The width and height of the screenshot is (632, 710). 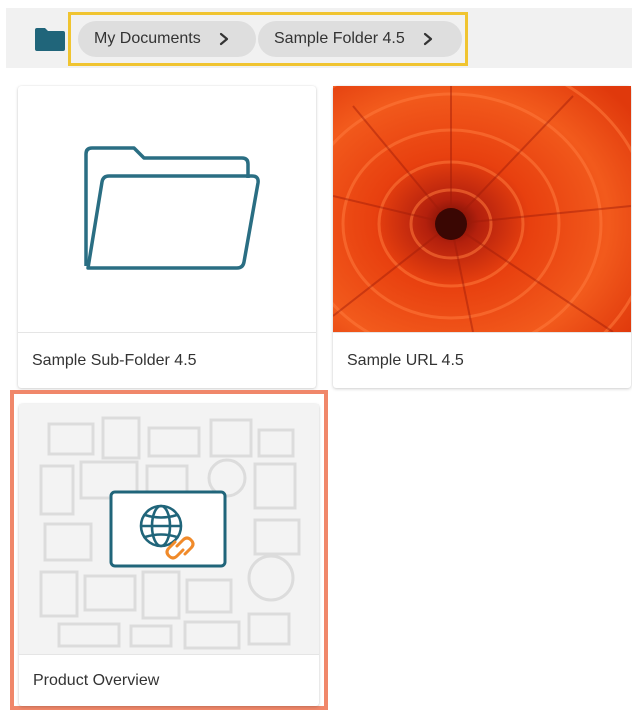 I want to click on breadcrumb-label: My Documents, so click(x=147, y=38).